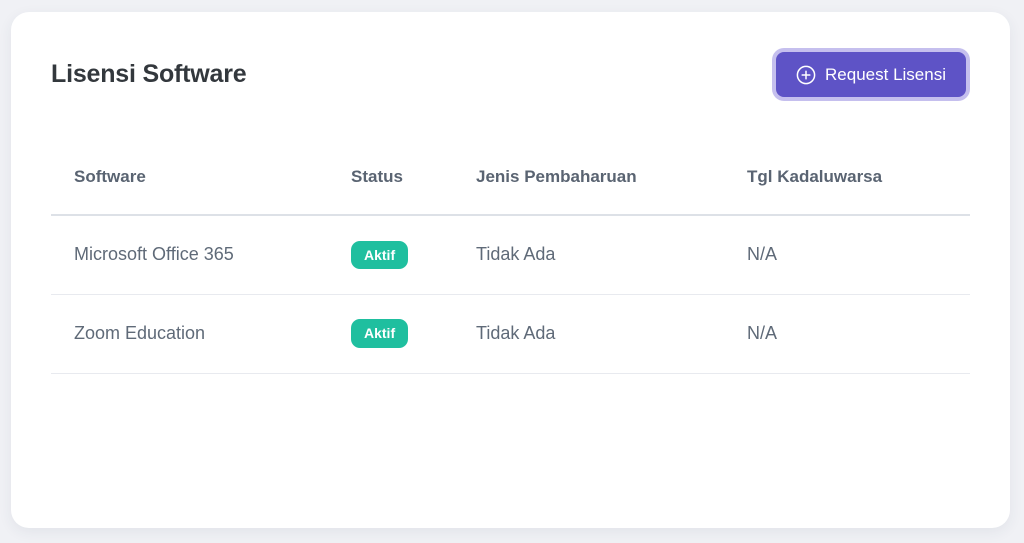 Image resolution: width=1024 pixels, height=543 pixels. I want to click on table-row: Microsoft Office 365 Aktif Tidak Ada N/A, so click(510, 255).